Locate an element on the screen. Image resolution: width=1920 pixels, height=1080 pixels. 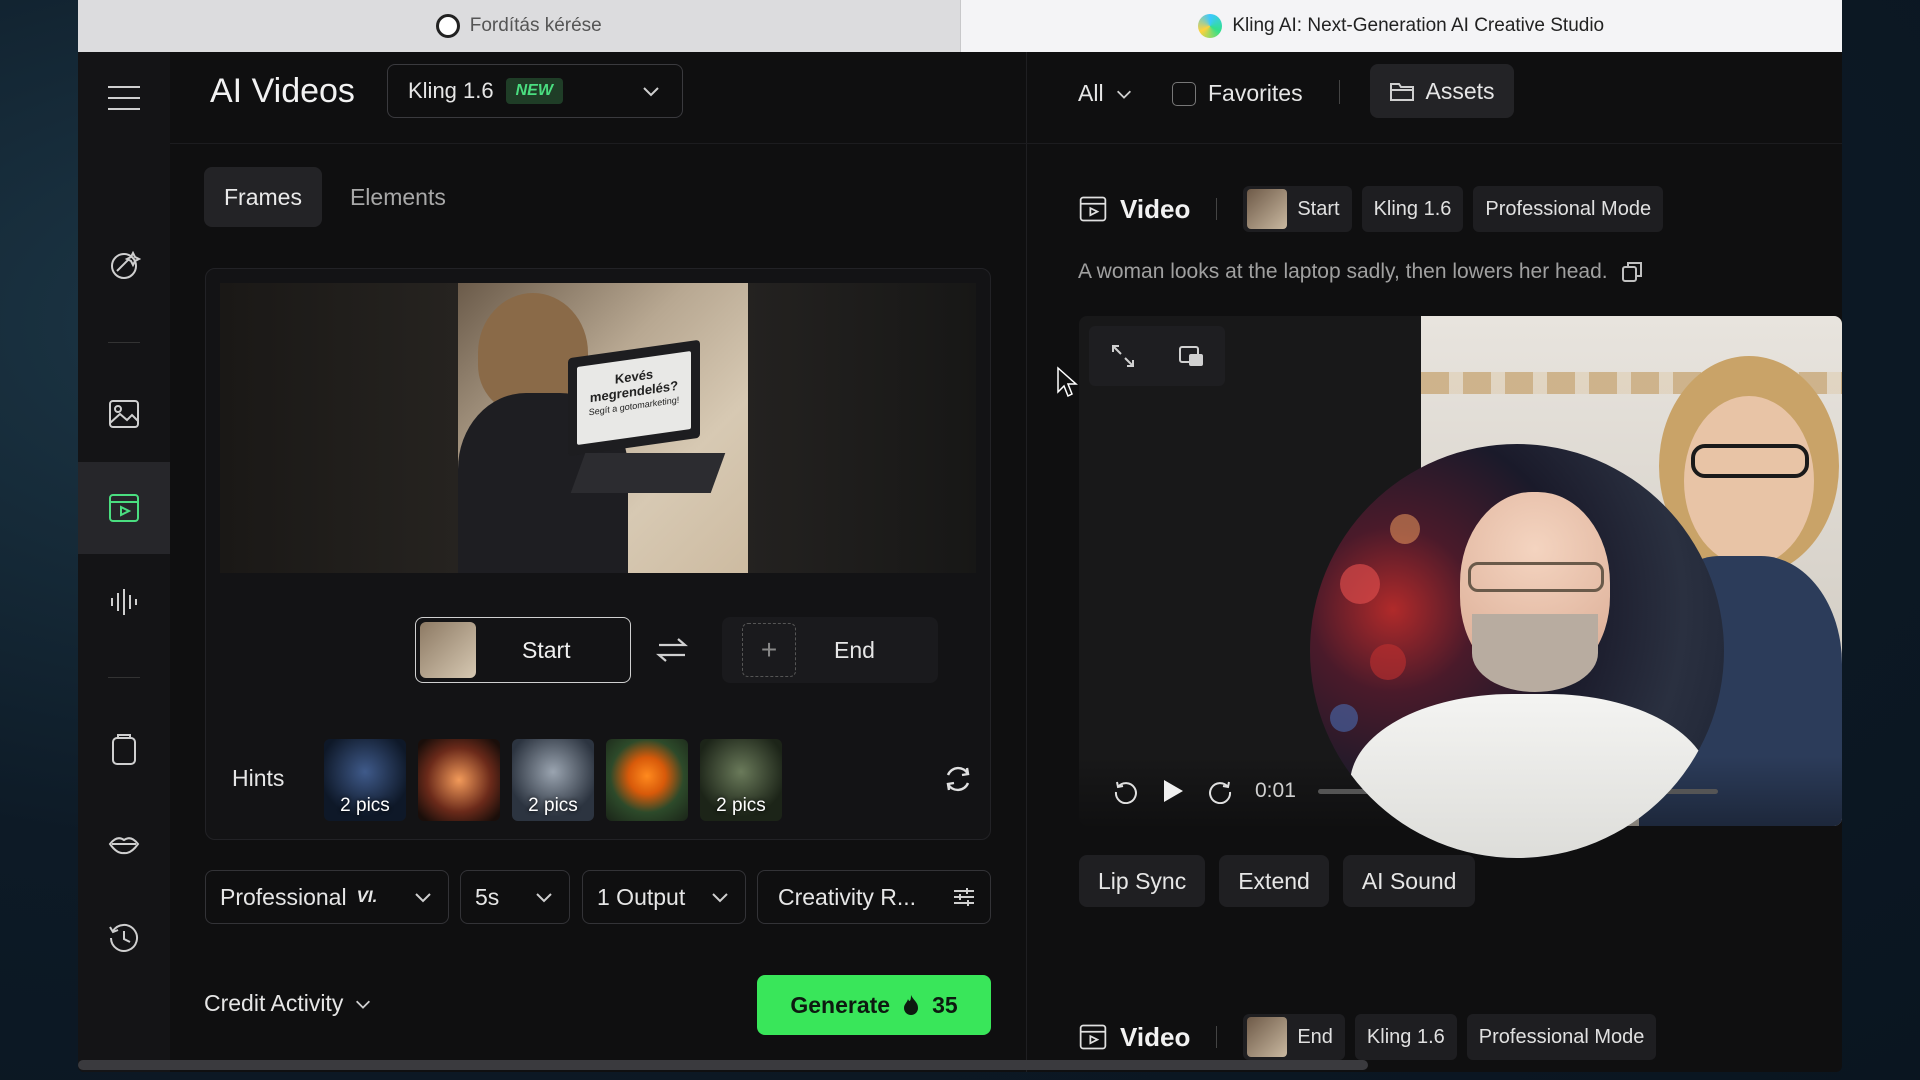
output-count-select: 1 Output is located at coordinates (664, 897).